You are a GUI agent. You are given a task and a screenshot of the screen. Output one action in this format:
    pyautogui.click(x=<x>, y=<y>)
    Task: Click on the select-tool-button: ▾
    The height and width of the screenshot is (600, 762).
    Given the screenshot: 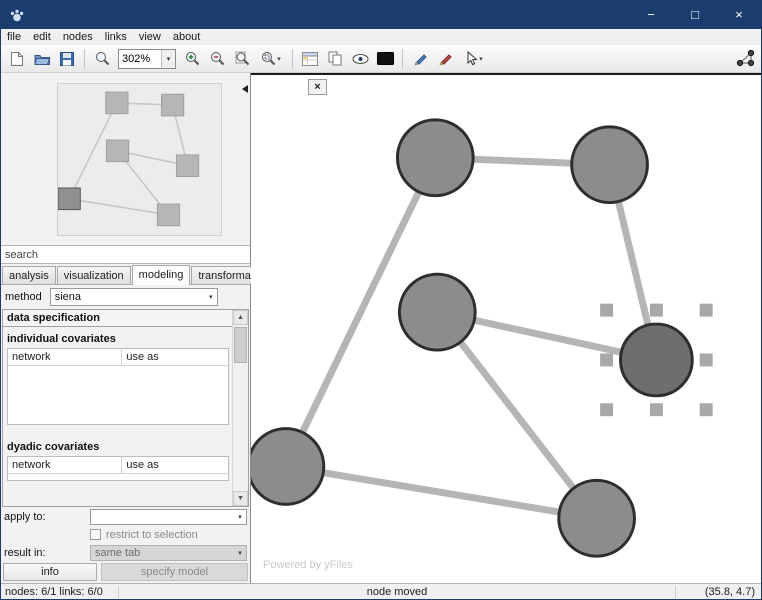 What is the action you would take?
    pyautogui.click(x=474, y=59)
    